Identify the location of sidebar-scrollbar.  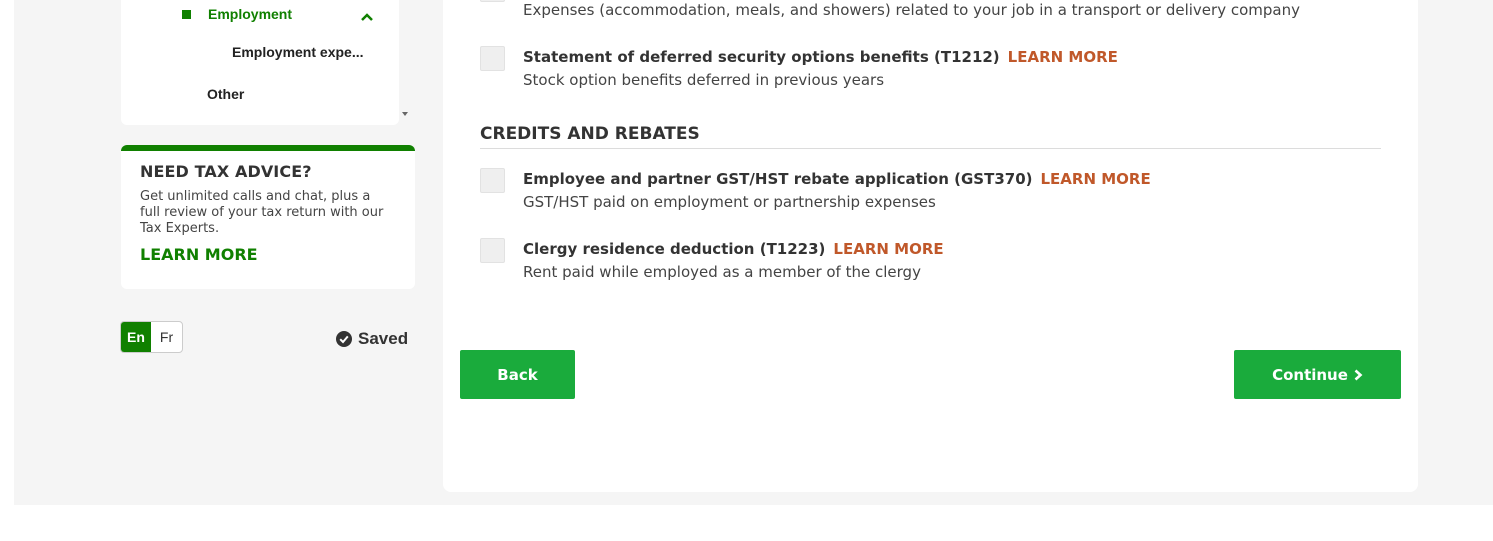
(406, 62).